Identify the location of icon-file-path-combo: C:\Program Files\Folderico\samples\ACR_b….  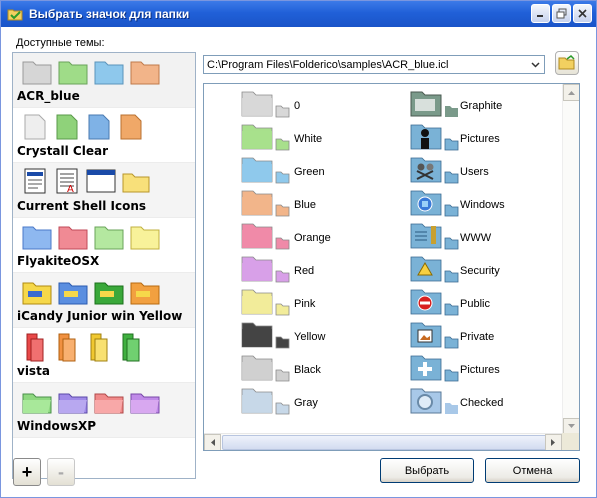
(374, 64).